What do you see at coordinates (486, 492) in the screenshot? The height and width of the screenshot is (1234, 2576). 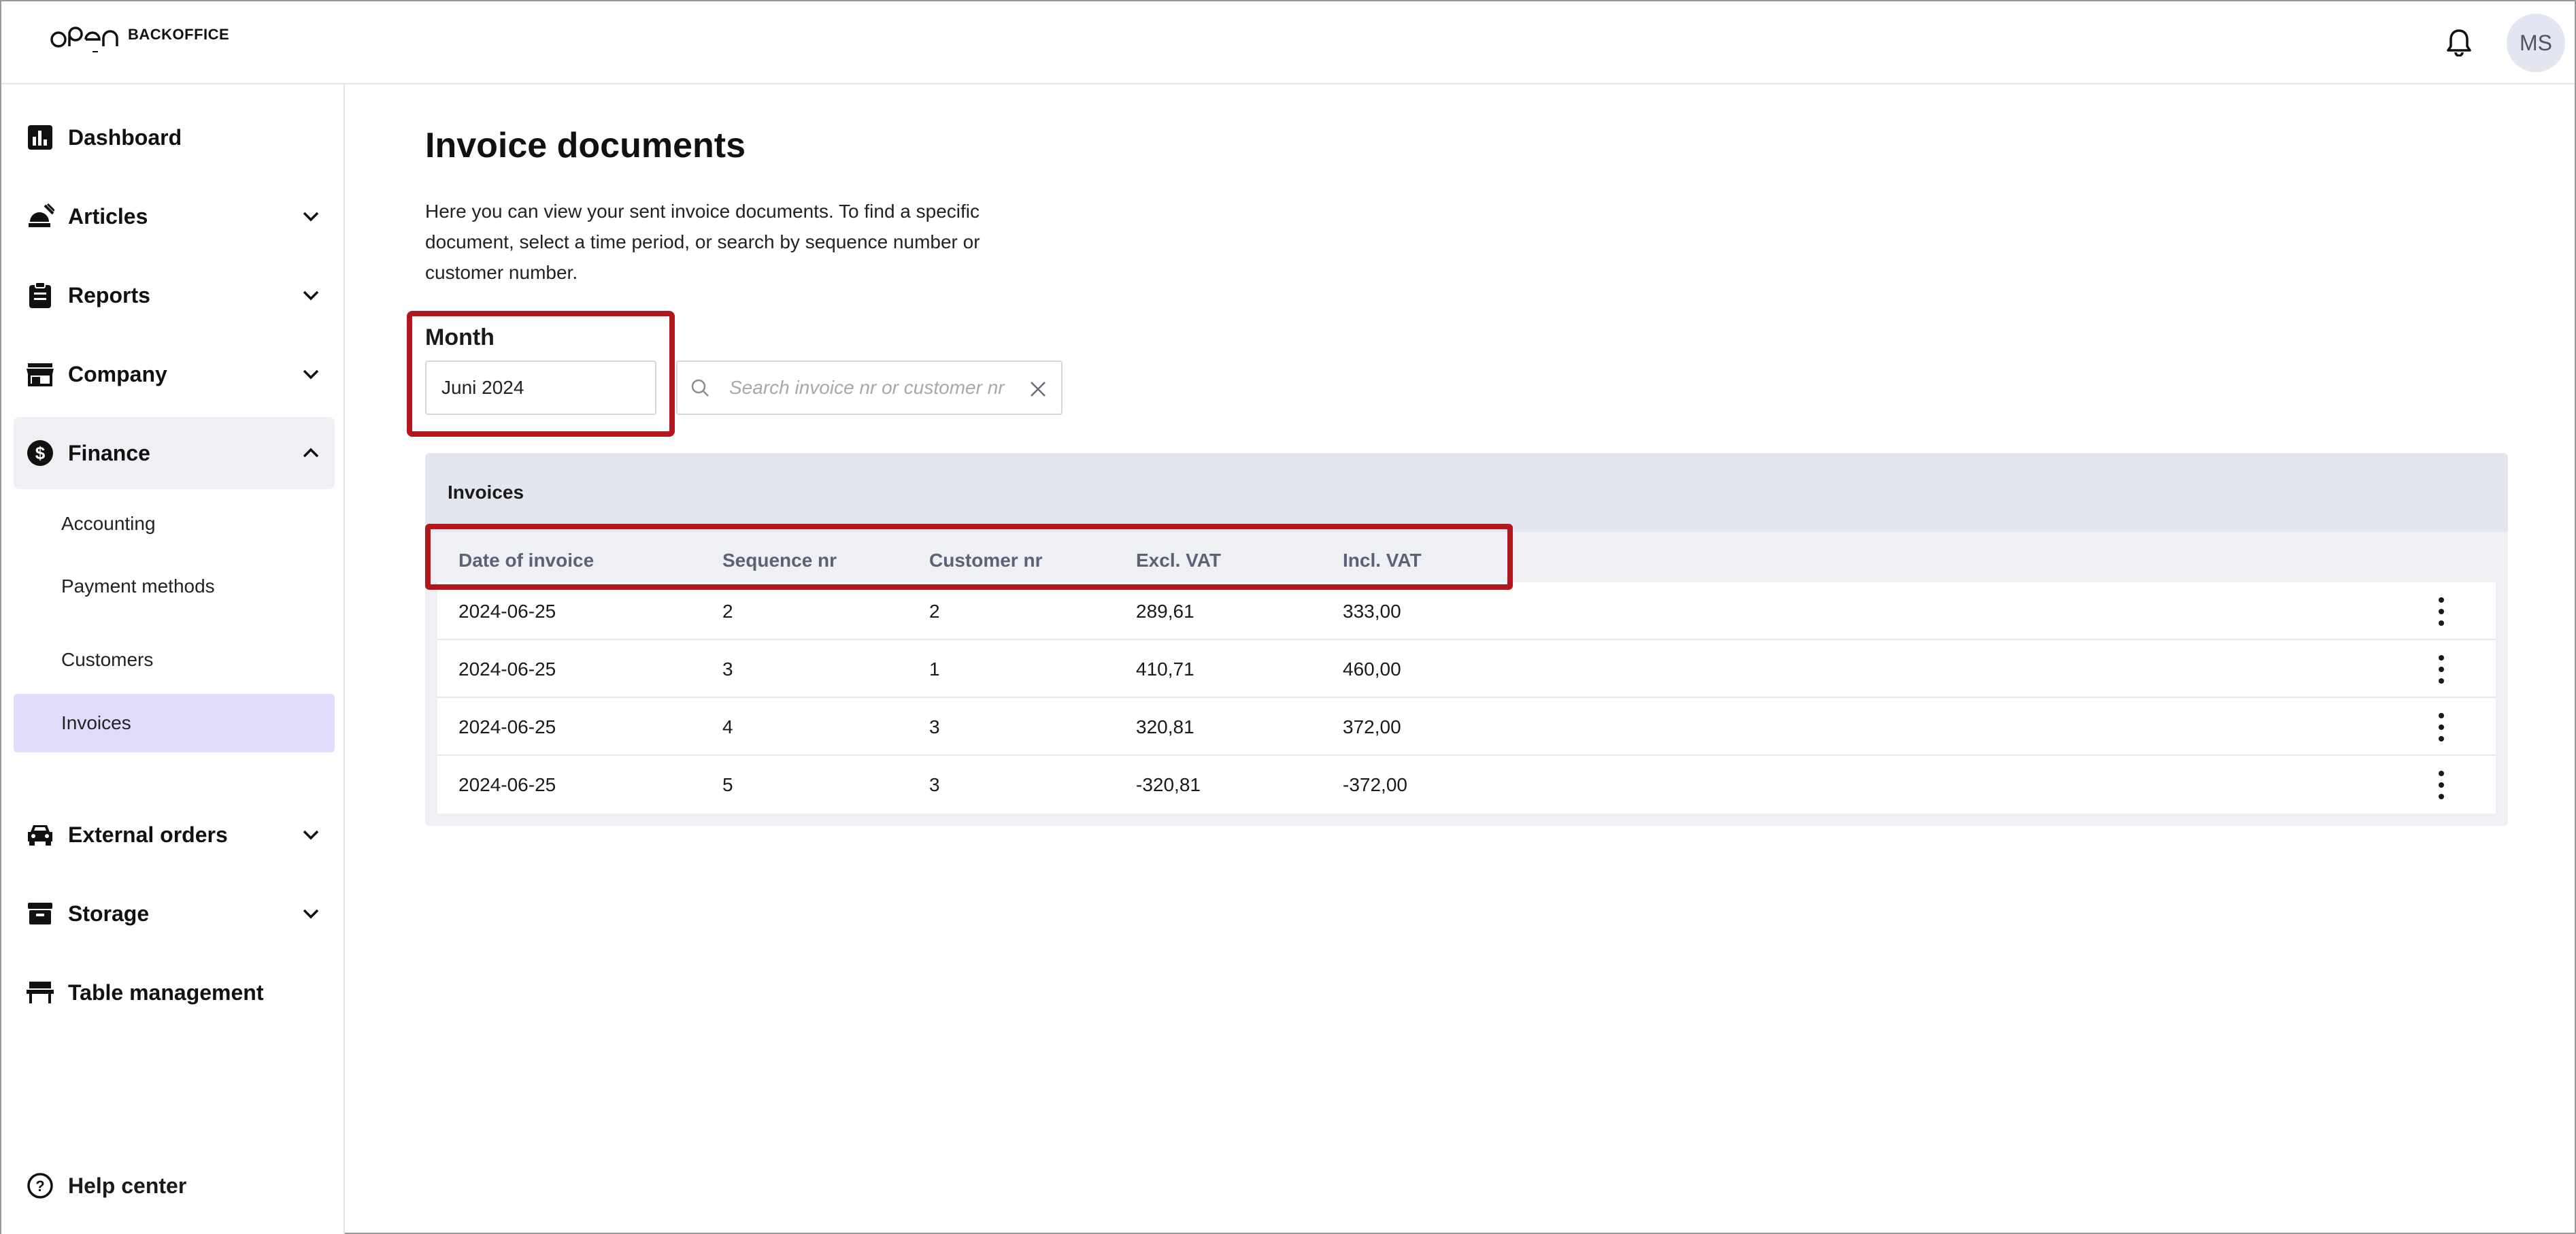 I see `invoices-panel-title: Invoices` at bounding box center [486, 492].